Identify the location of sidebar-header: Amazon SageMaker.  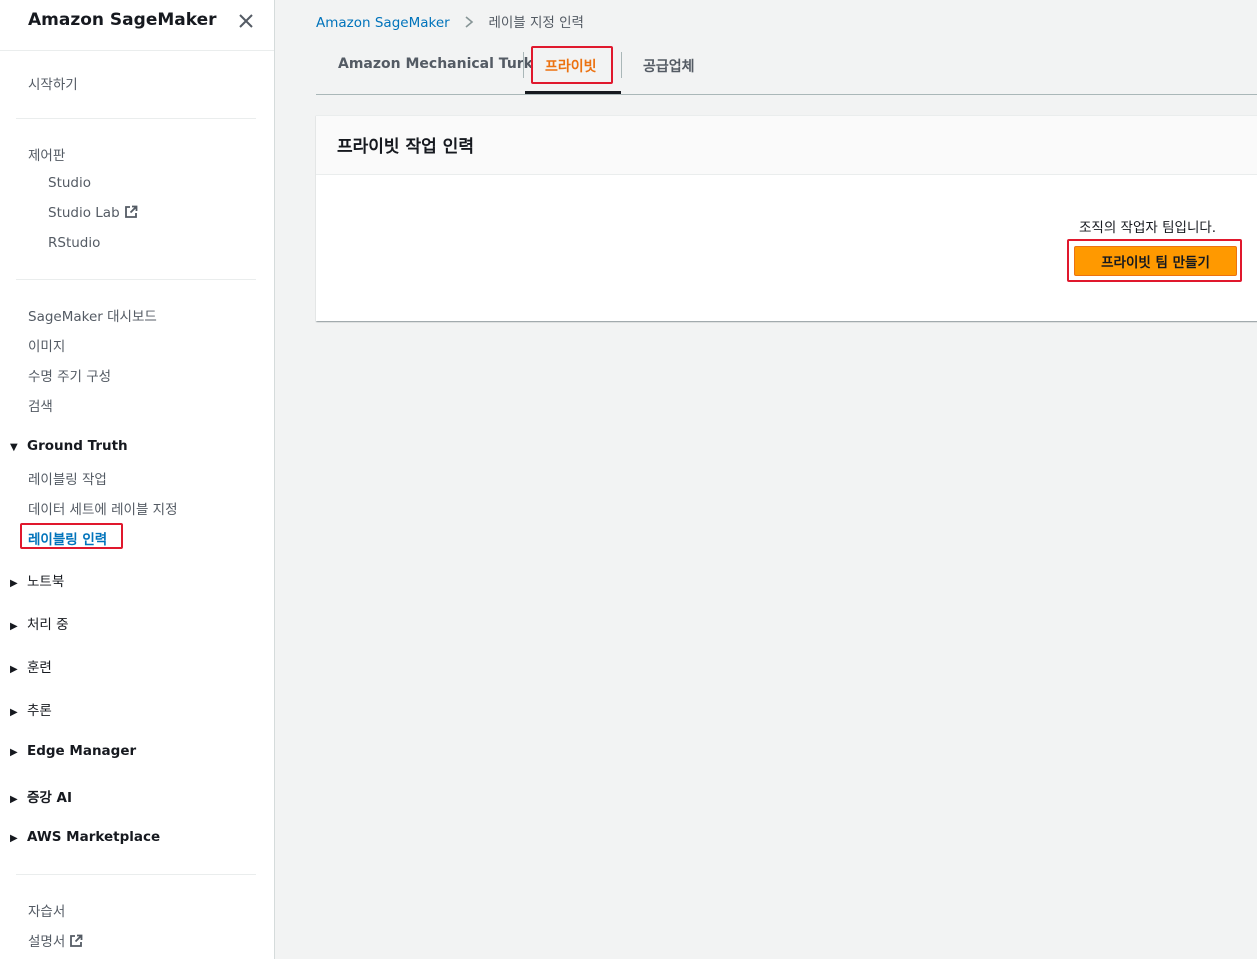
(137, 25).